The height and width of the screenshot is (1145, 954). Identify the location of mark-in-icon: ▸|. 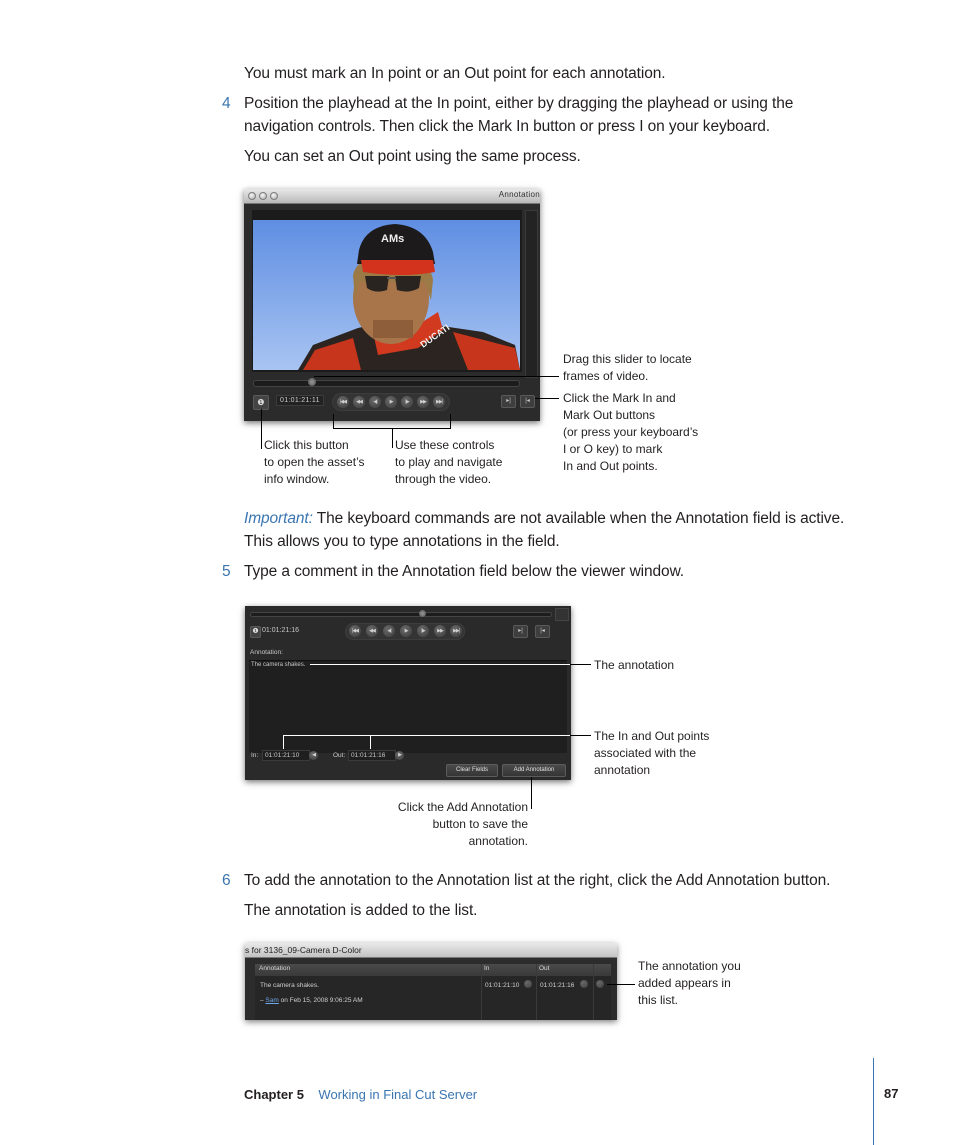
(508, 401).